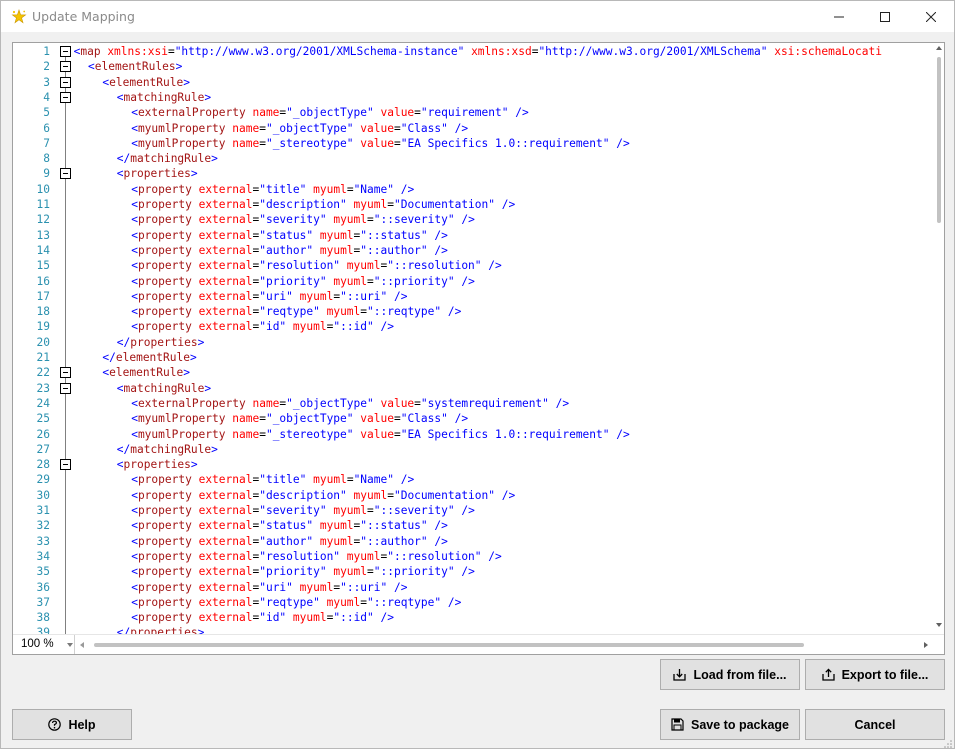 This screenshot has height=749, width=955. What do you see at coordinates (134, 204) in the screenshot?
I see `code-token: <` at bounding box center [134, 204].